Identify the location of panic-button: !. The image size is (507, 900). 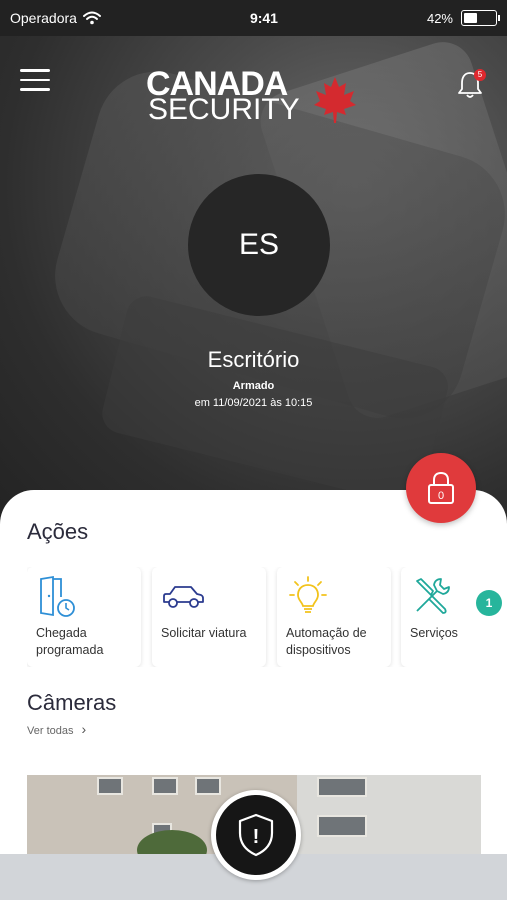
(256, 835).